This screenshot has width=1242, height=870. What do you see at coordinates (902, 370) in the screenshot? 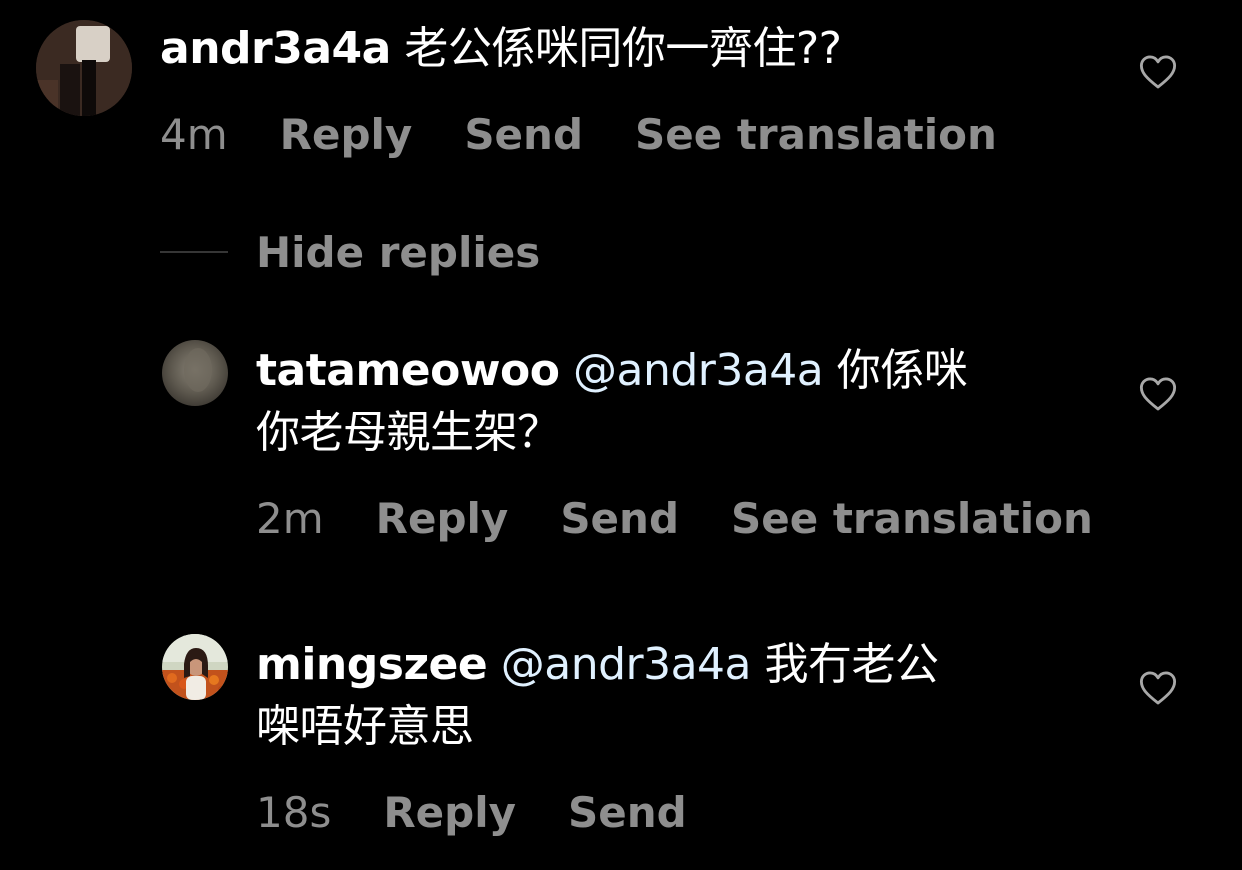
I see `comment-body-line1: 你係咪` at bounding box center [902, 370].